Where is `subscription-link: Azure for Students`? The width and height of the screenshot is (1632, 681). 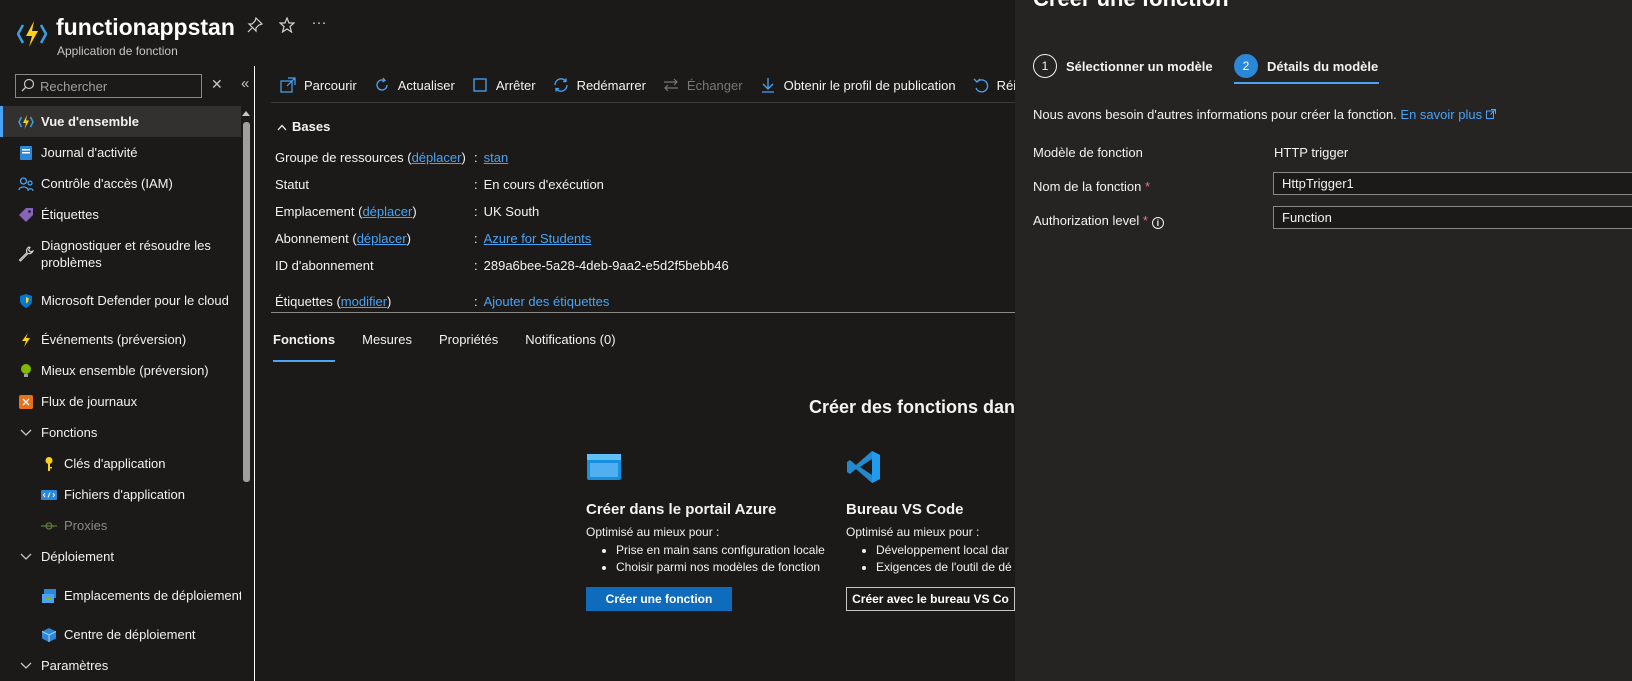 subscription-link: Azure for Students is located at coordinates (538, 238).